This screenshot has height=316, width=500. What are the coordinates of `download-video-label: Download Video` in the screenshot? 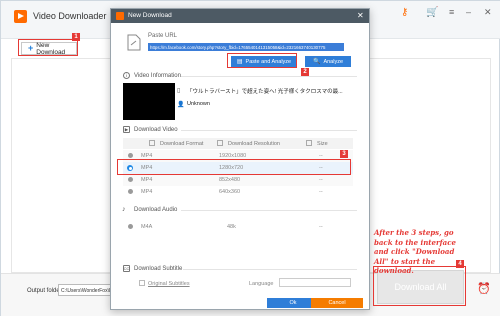 It's located at (156, 130).